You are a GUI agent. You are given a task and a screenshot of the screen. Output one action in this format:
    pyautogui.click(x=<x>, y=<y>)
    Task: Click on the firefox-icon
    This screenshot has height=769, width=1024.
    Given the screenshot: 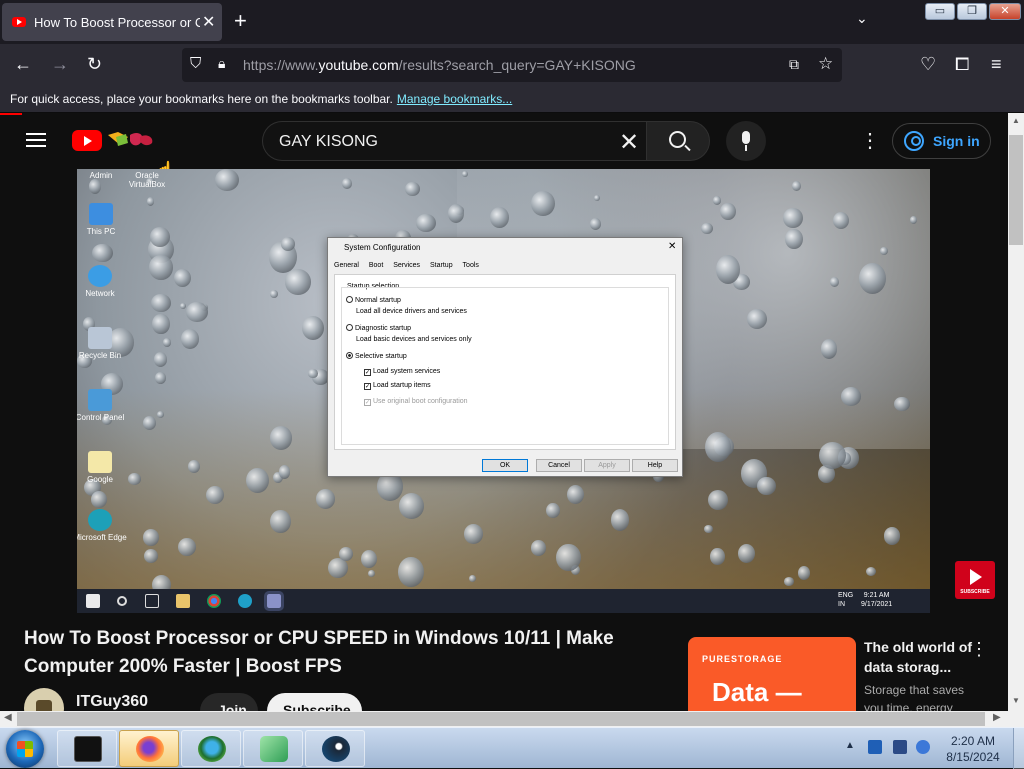 What is the action you would take?
    pyautogui.click(x=150, y=749)
    